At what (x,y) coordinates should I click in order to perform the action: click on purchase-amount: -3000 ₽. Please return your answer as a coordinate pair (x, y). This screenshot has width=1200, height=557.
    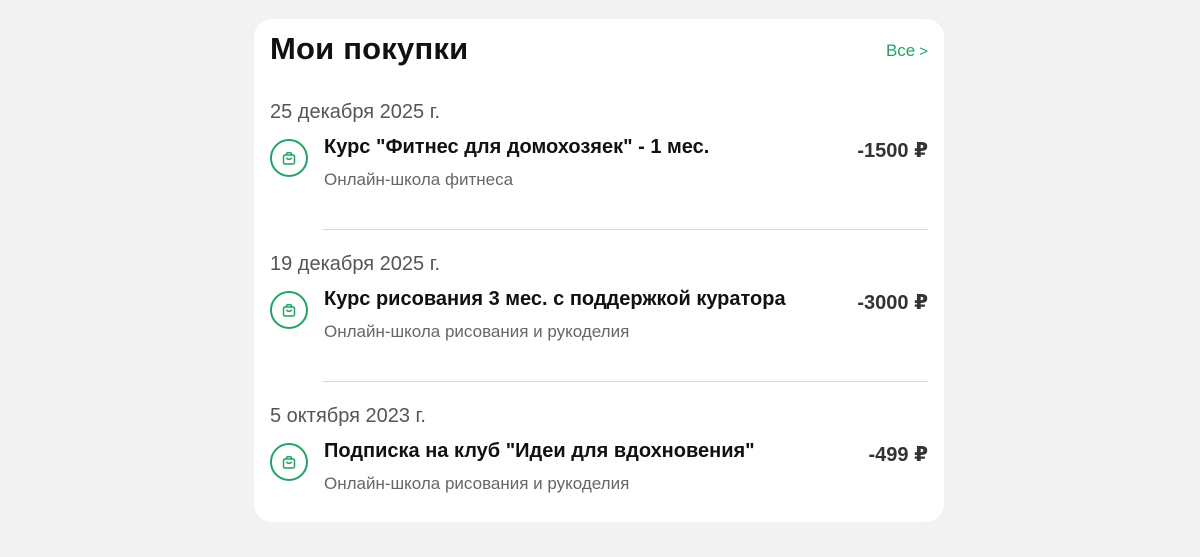
    Looking at the image, I should click on (892, 303).